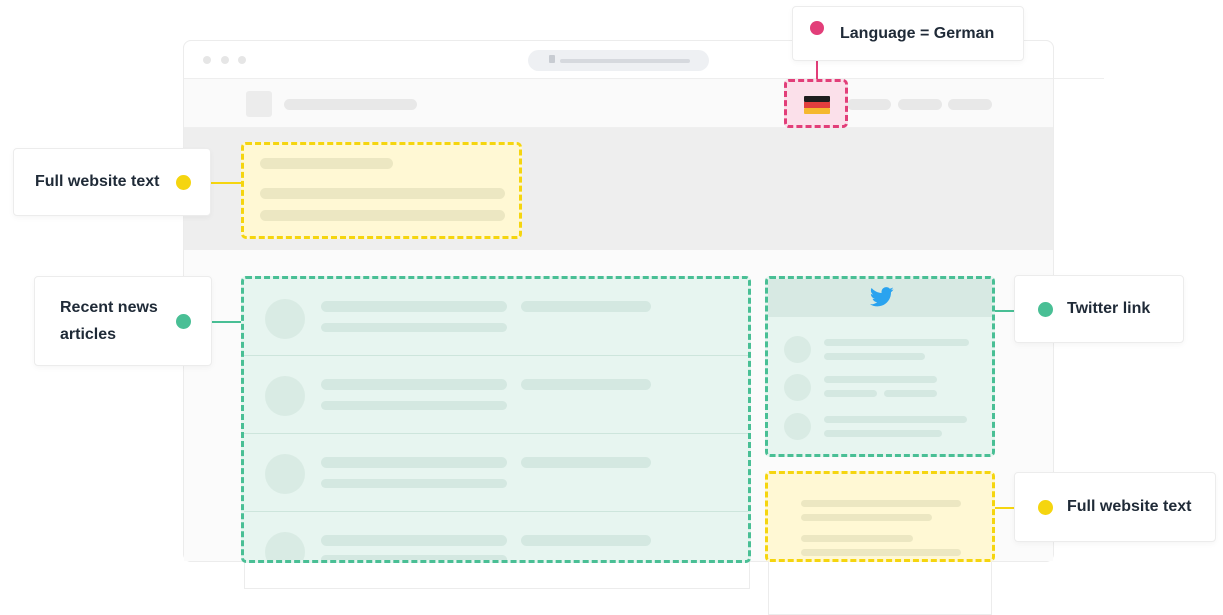  What do you see at coordinates (880, 366) in the screenshot?
I see `twitter-widget-highlight` at bounding box center [880, 366].